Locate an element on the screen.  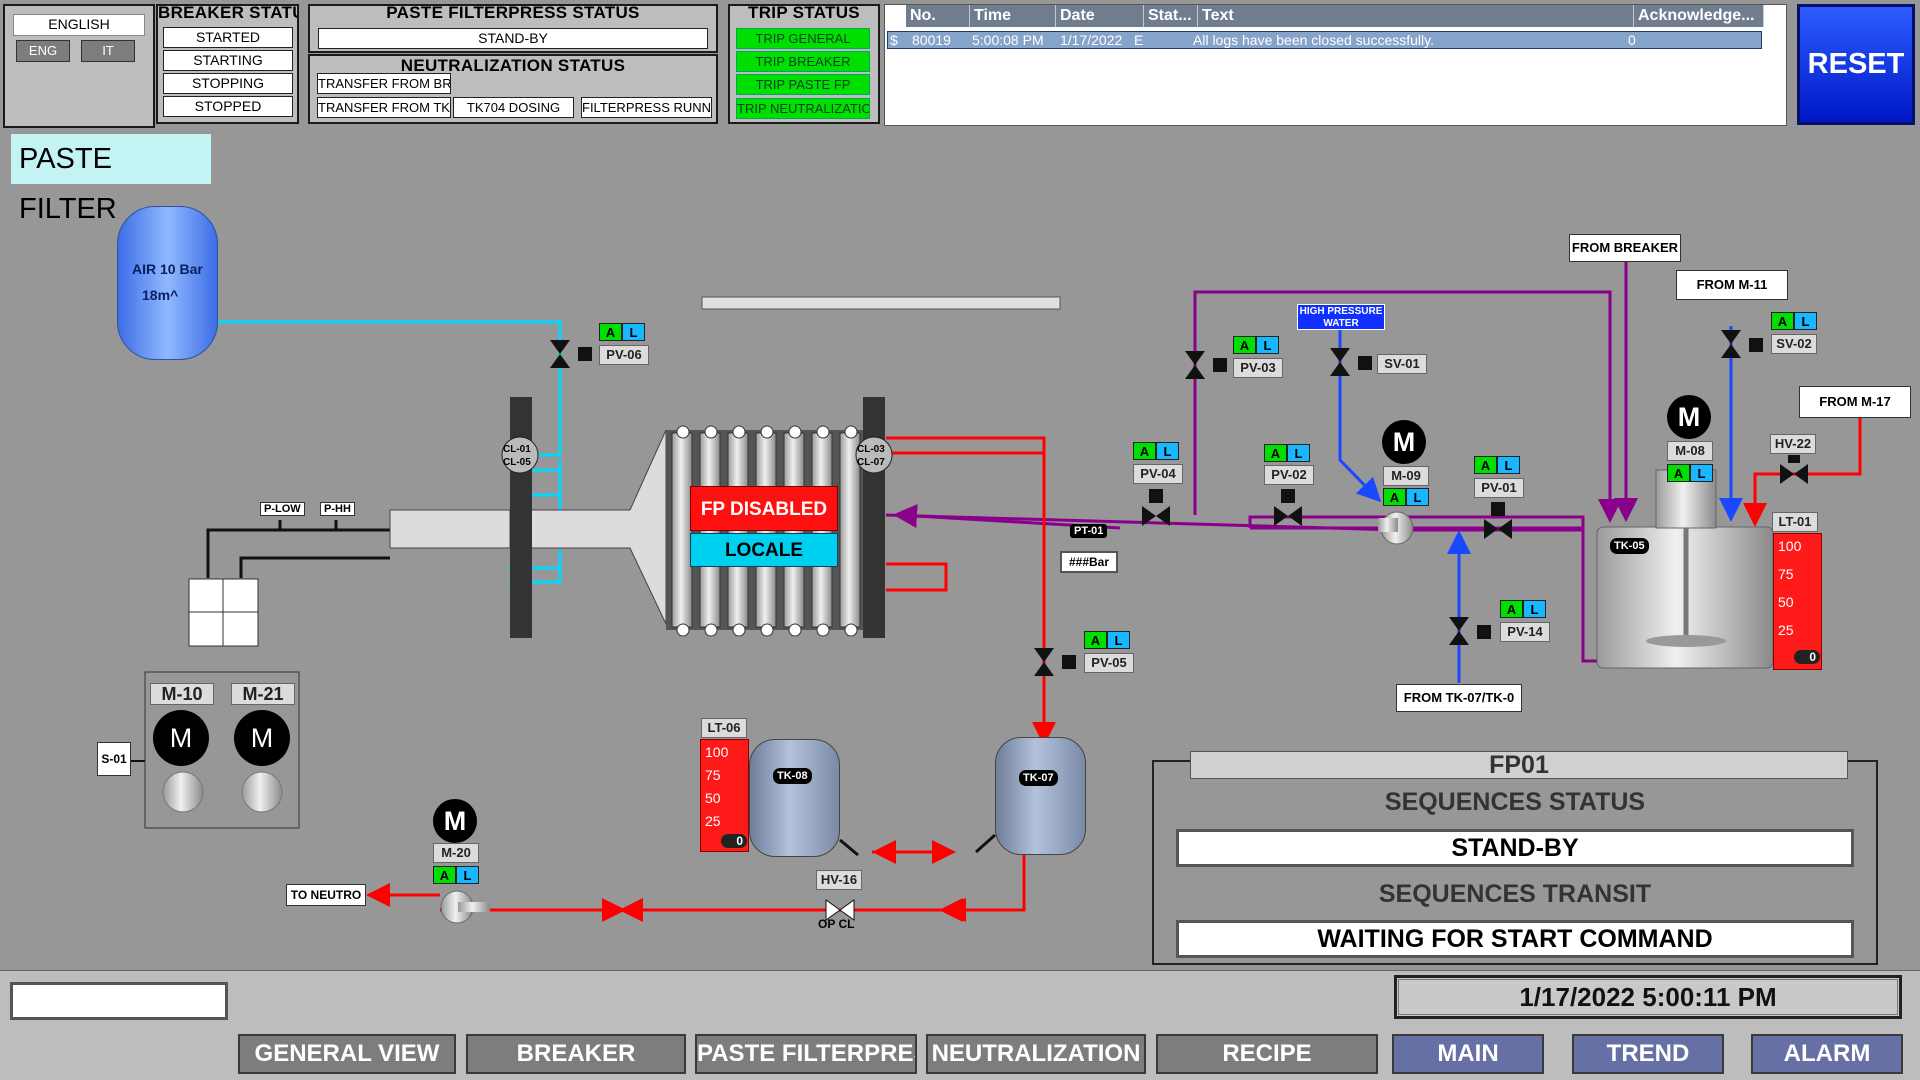
sv02-al: AL is located at coordinates (1794, 321).